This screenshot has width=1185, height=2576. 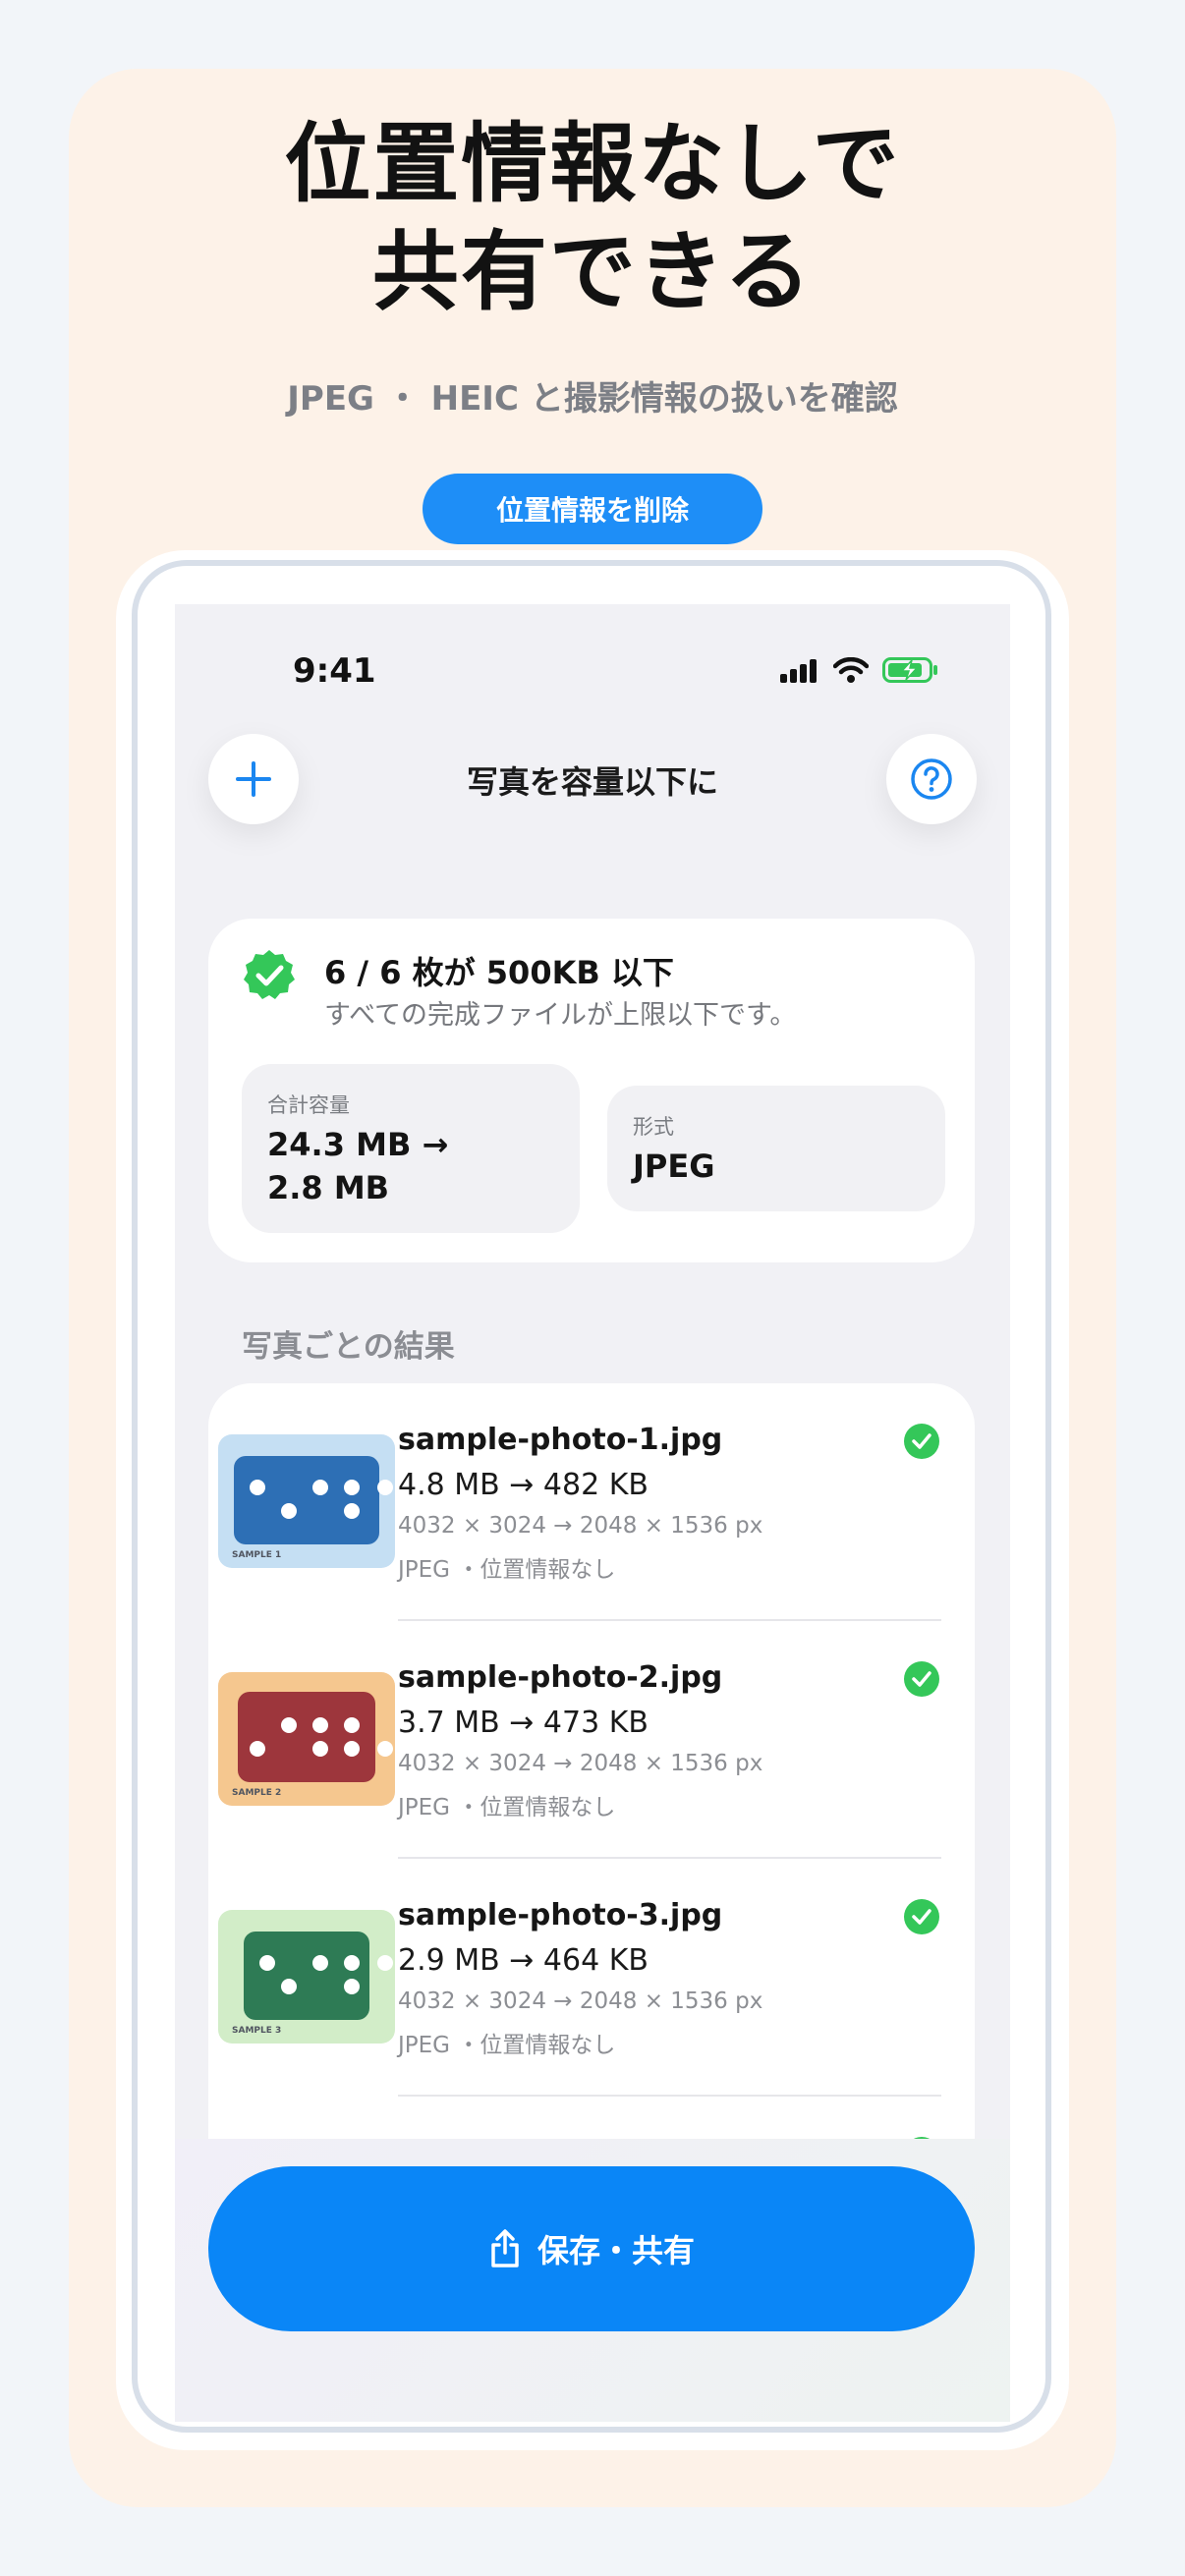 I want to click on photo-thumbnail: SAMPLE 1, so click(x=307, y=1501).